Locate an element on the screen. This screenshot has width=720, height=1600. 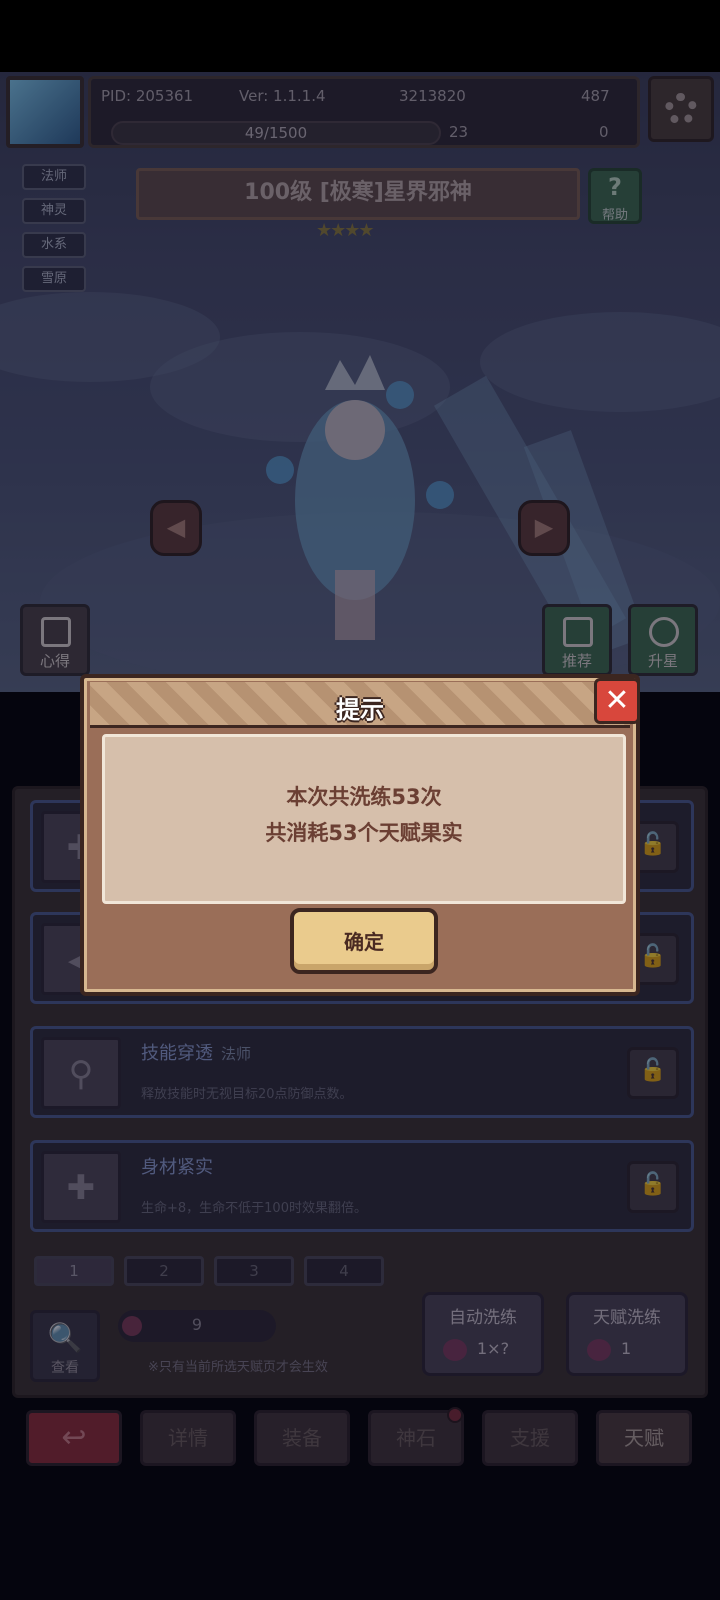
tag-race: 神灵 is located at coordinates (54, 211).